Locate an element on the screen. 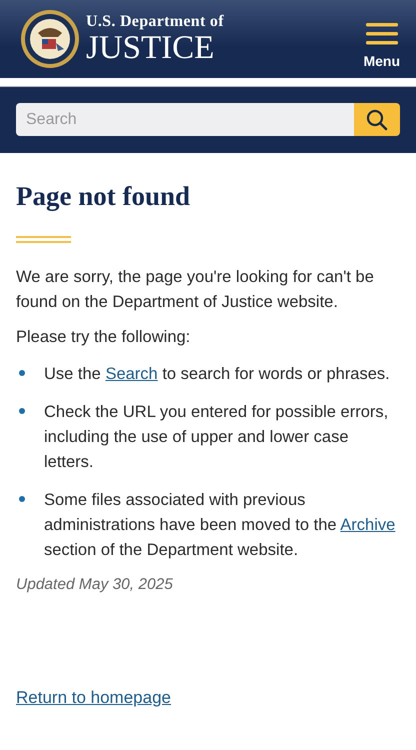  intro-paragraph: We are sorry, the page you're looking for can't be found on the Department of Justice website. is located at coordinates (195, 290).